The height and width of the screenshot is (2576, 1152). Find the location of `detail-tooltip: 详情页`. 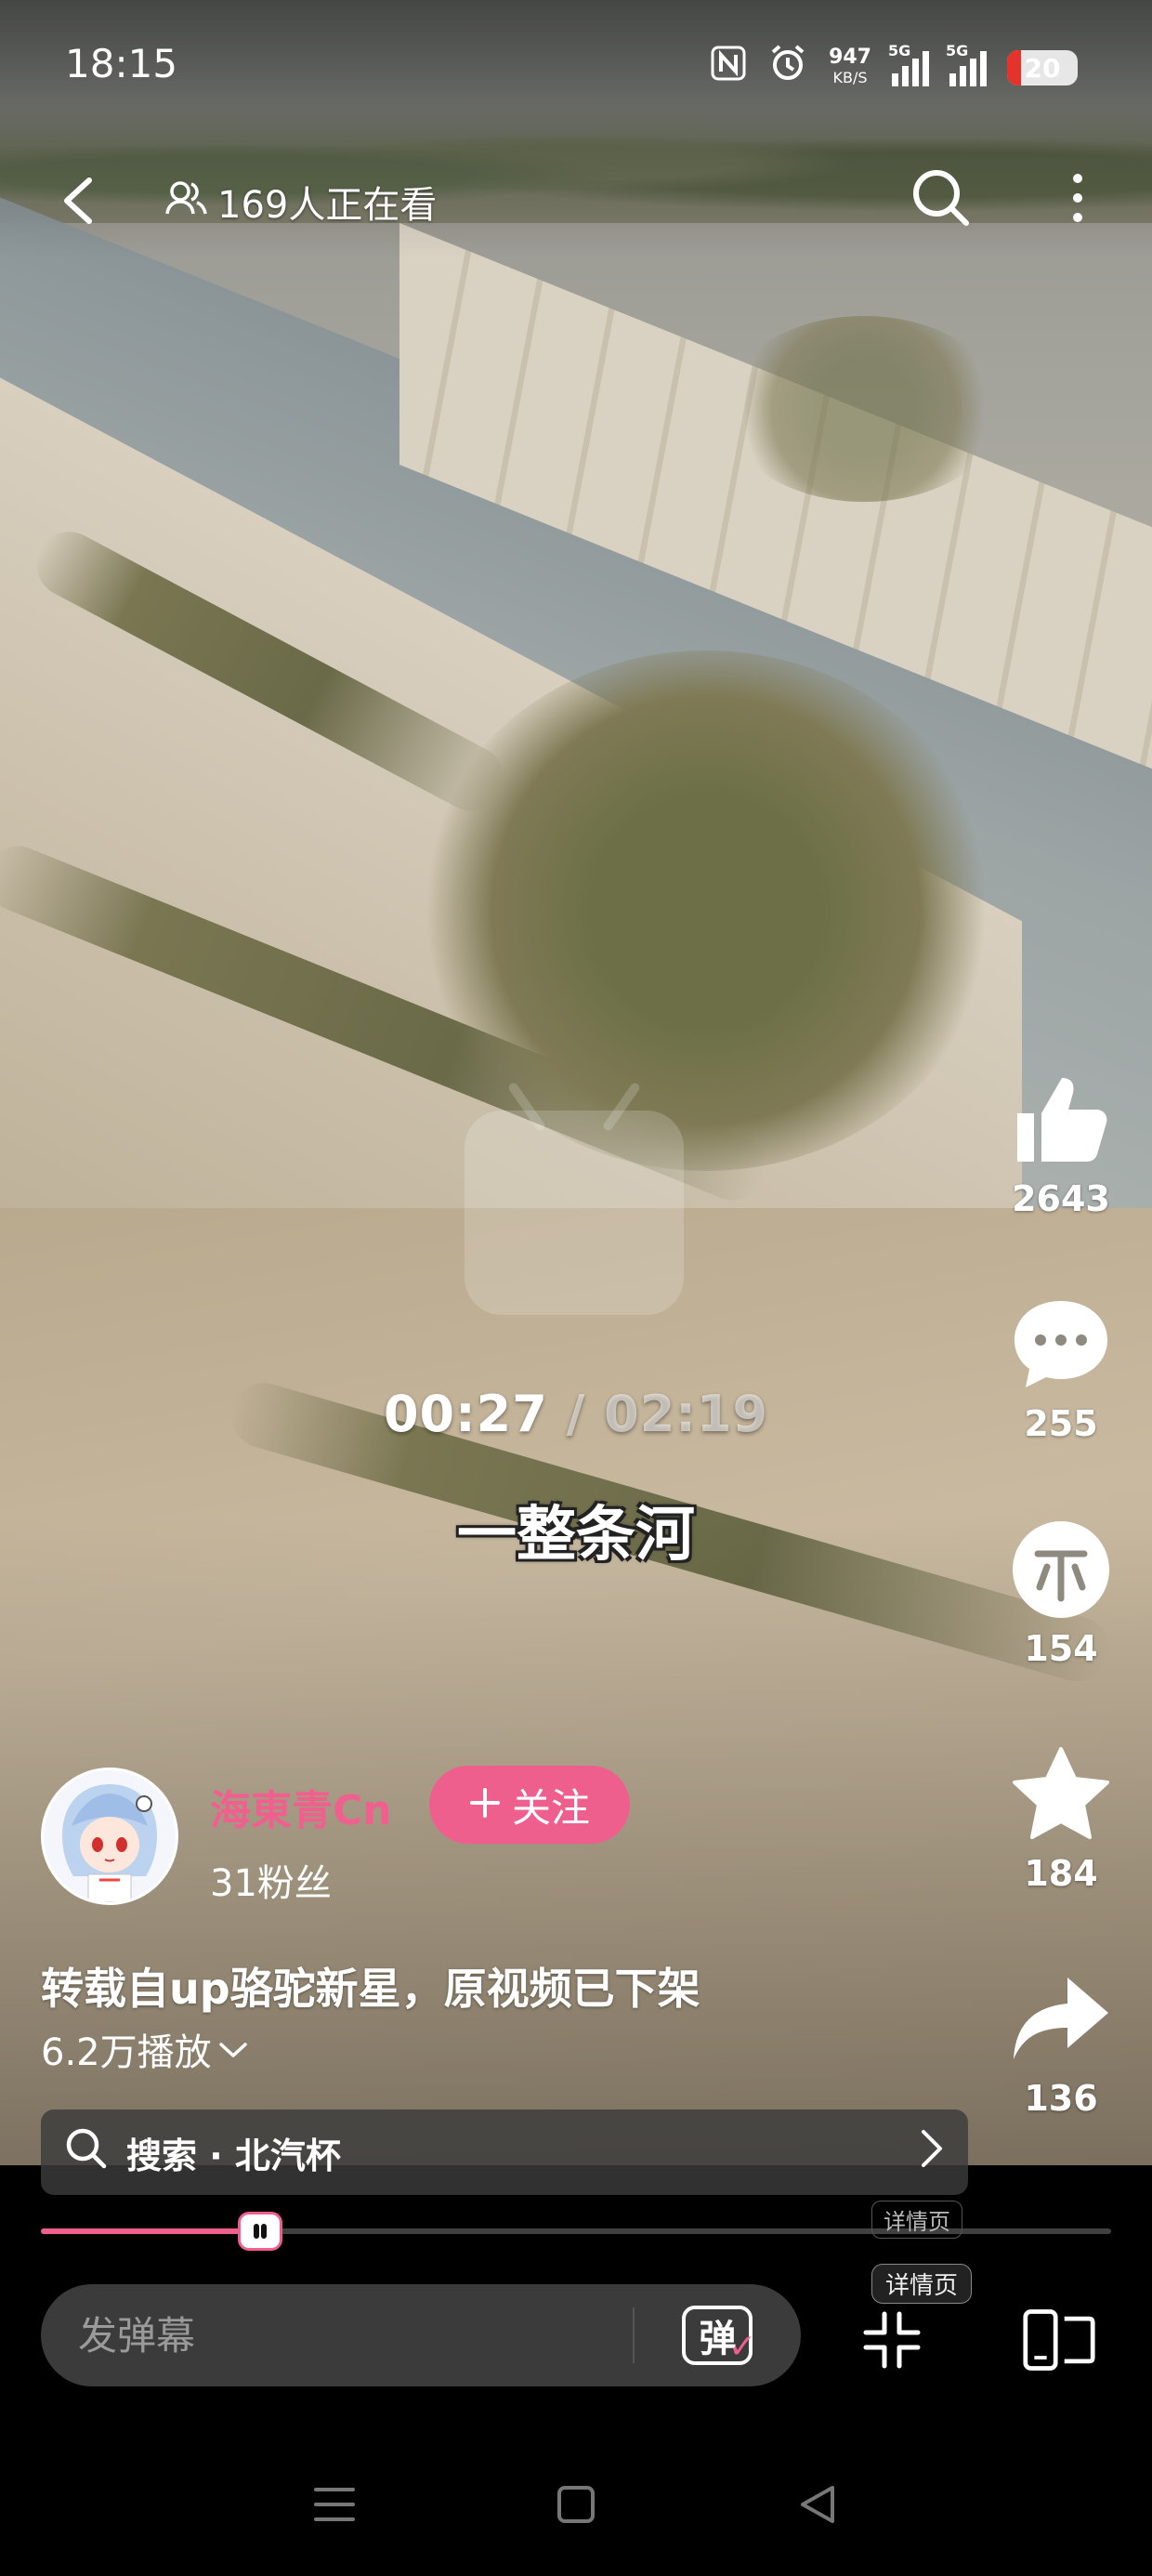

detail-tooltip: 详情页 is located at coordinates (922, 2284).